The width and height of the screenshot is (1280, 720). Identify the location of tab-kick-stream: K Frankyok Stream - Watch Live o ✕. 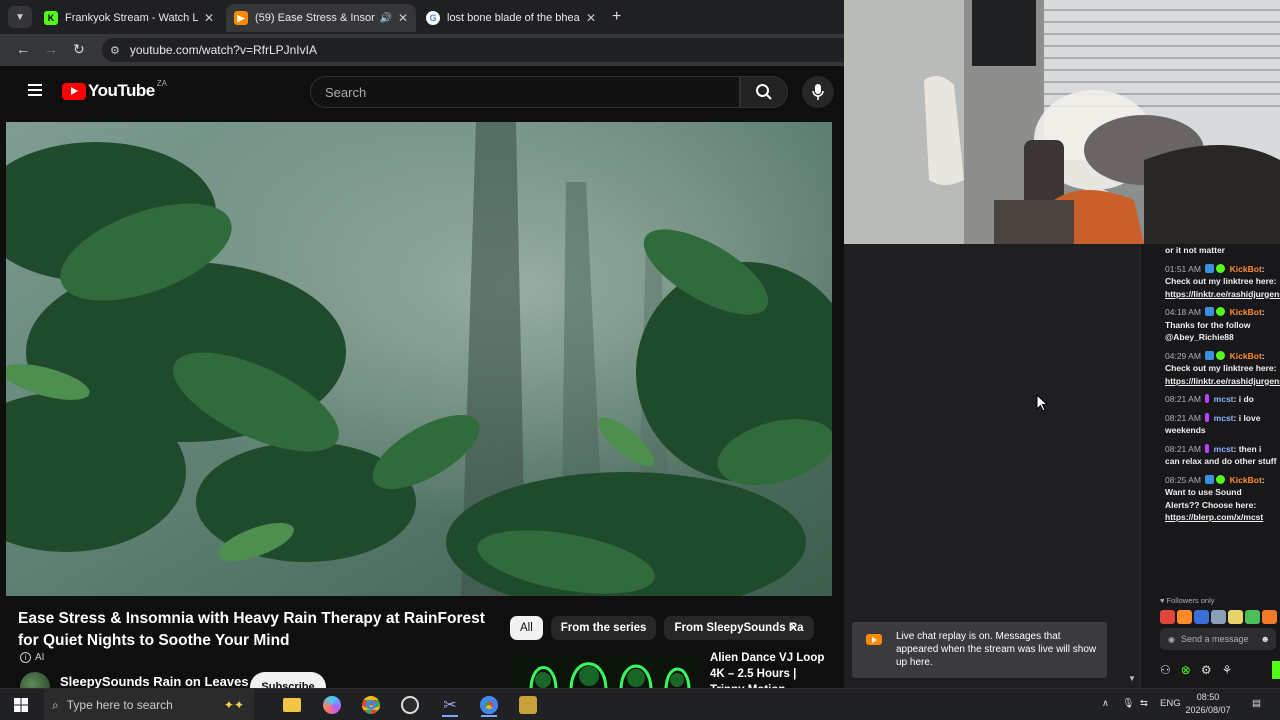
(129, 18).